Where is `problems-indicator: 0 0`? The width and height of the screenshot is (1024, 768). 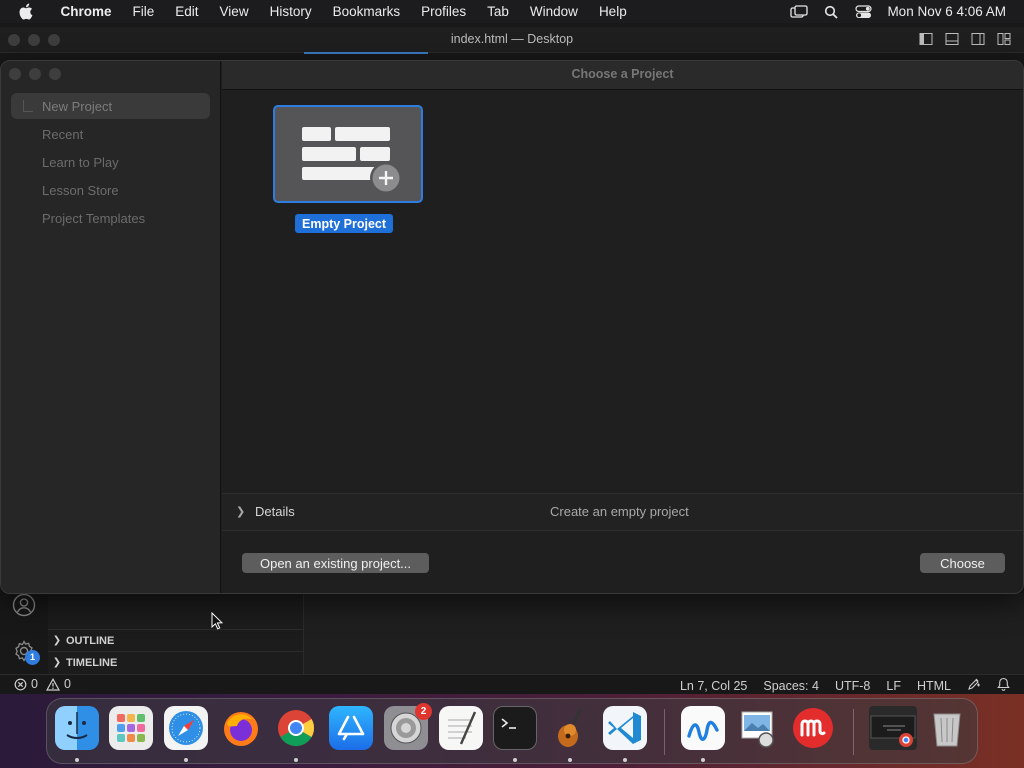 problems-indicator: 0 0 is located at coordinates (42, 684).